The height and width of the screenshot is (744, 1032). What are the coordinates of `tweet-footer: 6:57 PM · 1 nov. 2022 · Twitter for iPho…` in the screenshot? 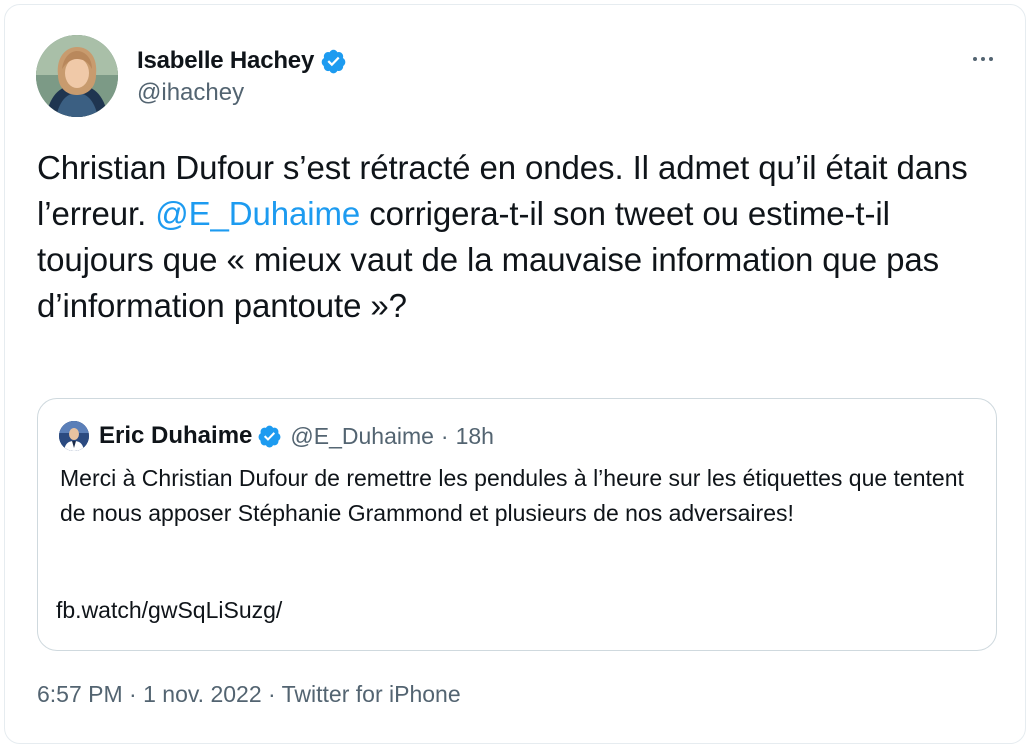 It's located at (249, 694).